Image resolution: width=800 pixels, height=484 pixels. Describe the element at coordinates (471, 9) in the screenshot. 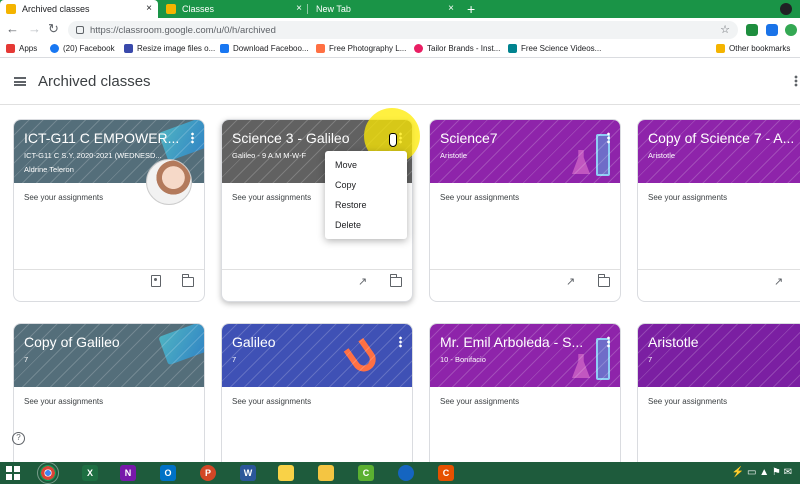

I see `new-tab-button: +` at that location.